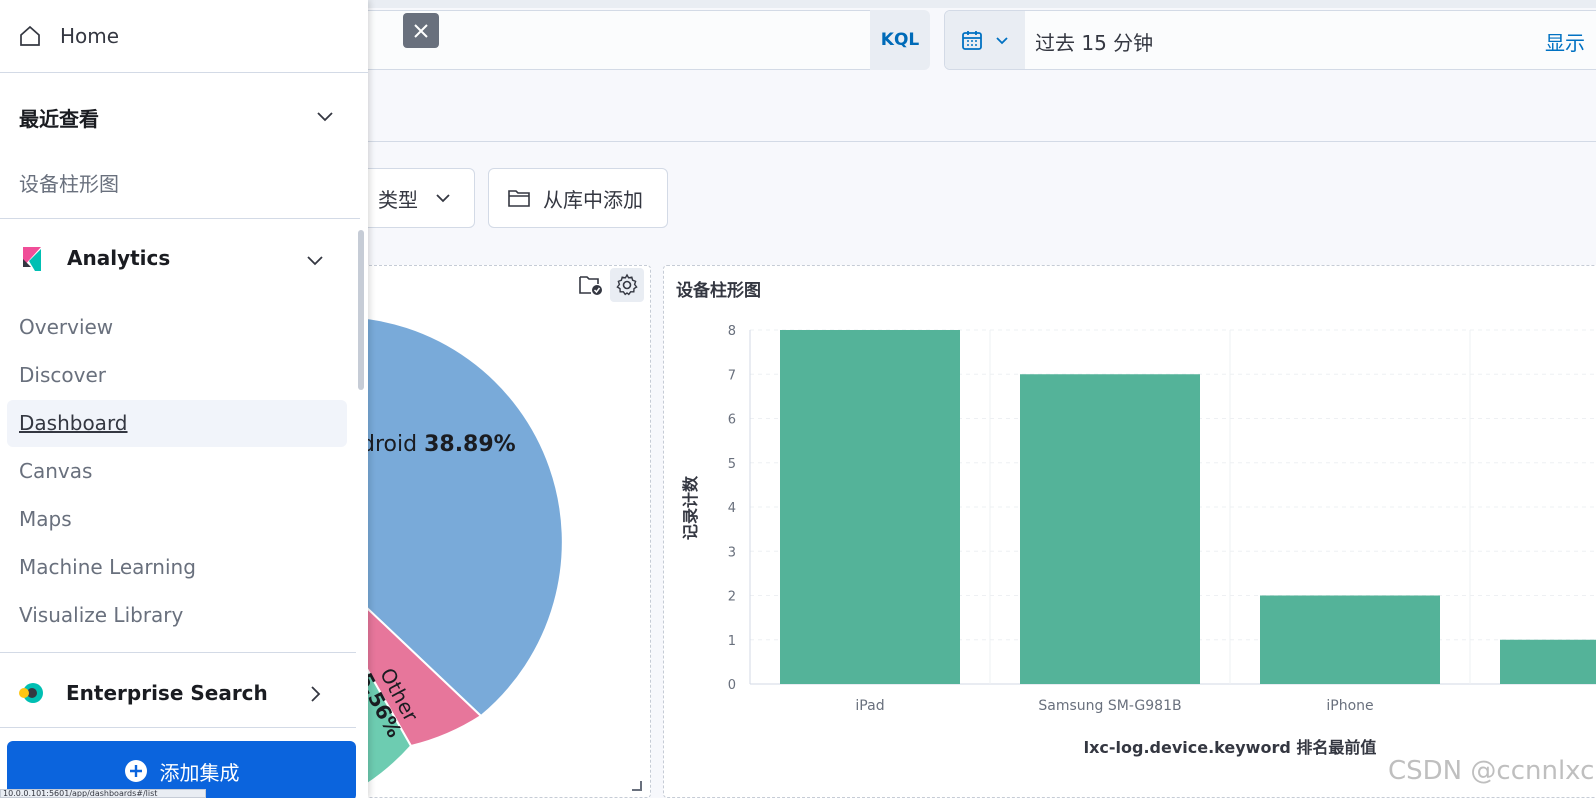 This screenshot has height=798, width=1596. I want to click on nav-item-canvas: Canvas, so click(55, 471).